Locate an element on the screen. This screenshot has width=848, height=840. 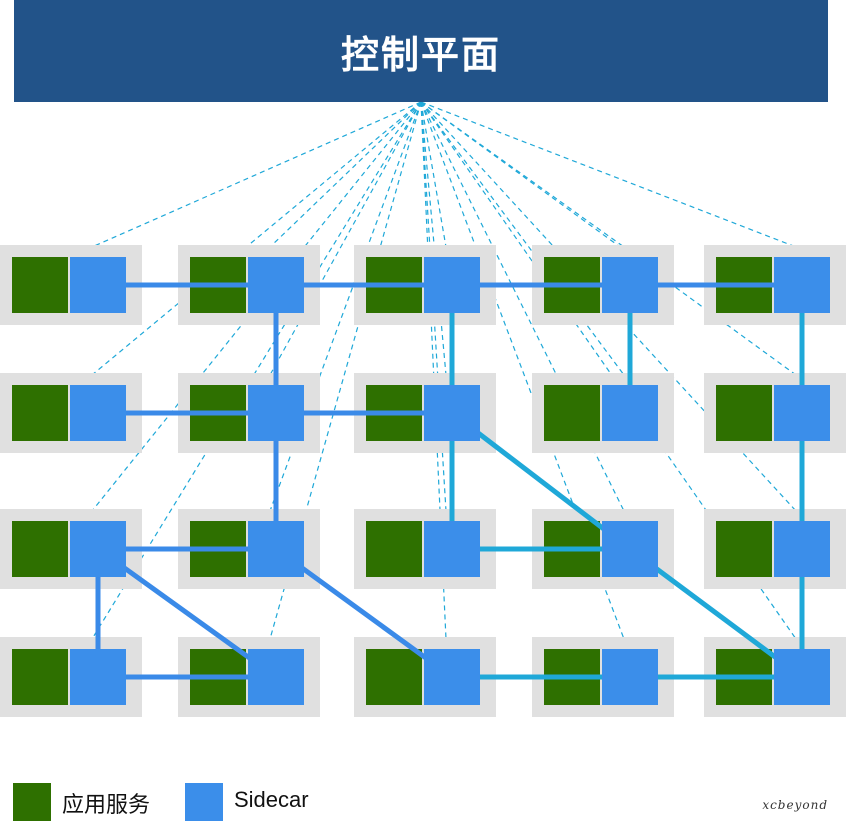
app-service-legend-label: 应用服务 is located at coordinates (106, 804).